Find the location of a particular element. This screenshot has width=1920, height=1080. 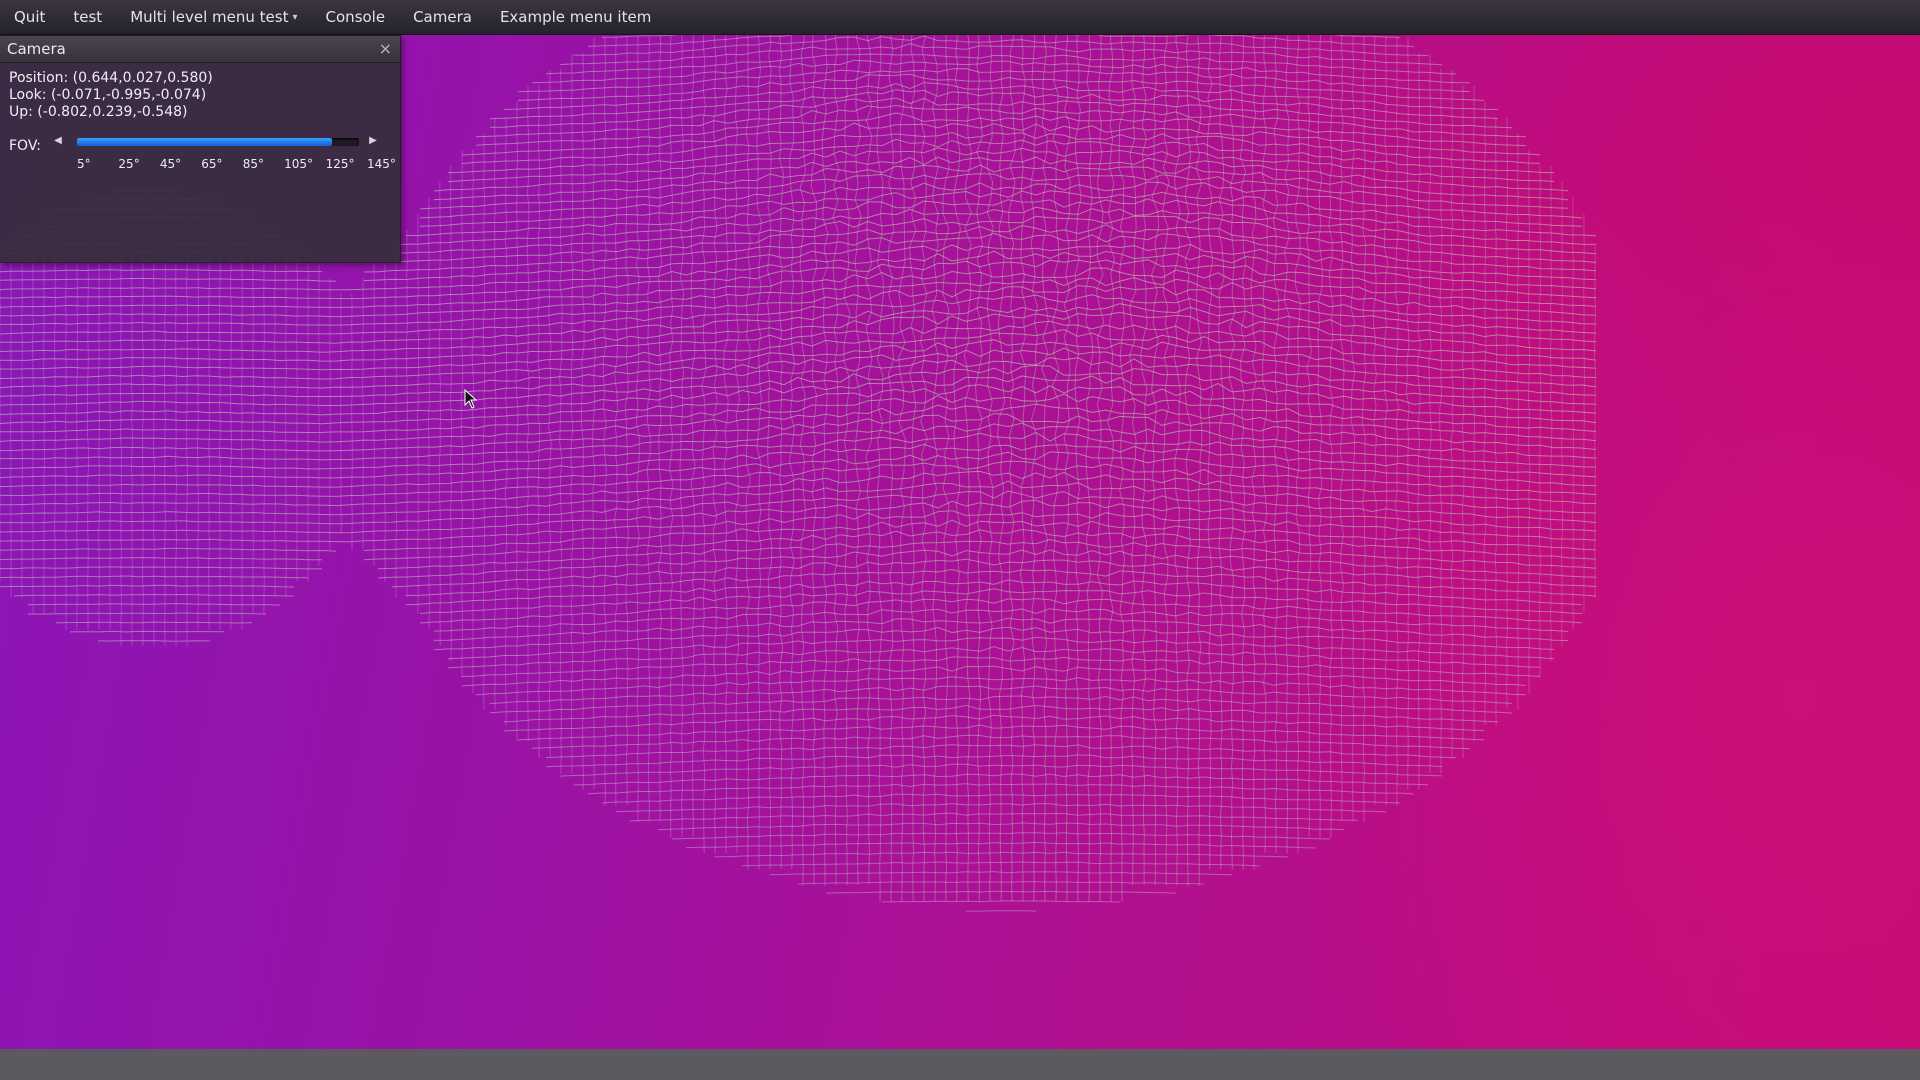

camera-window-title: Camera is located at coordinates (36, 49).